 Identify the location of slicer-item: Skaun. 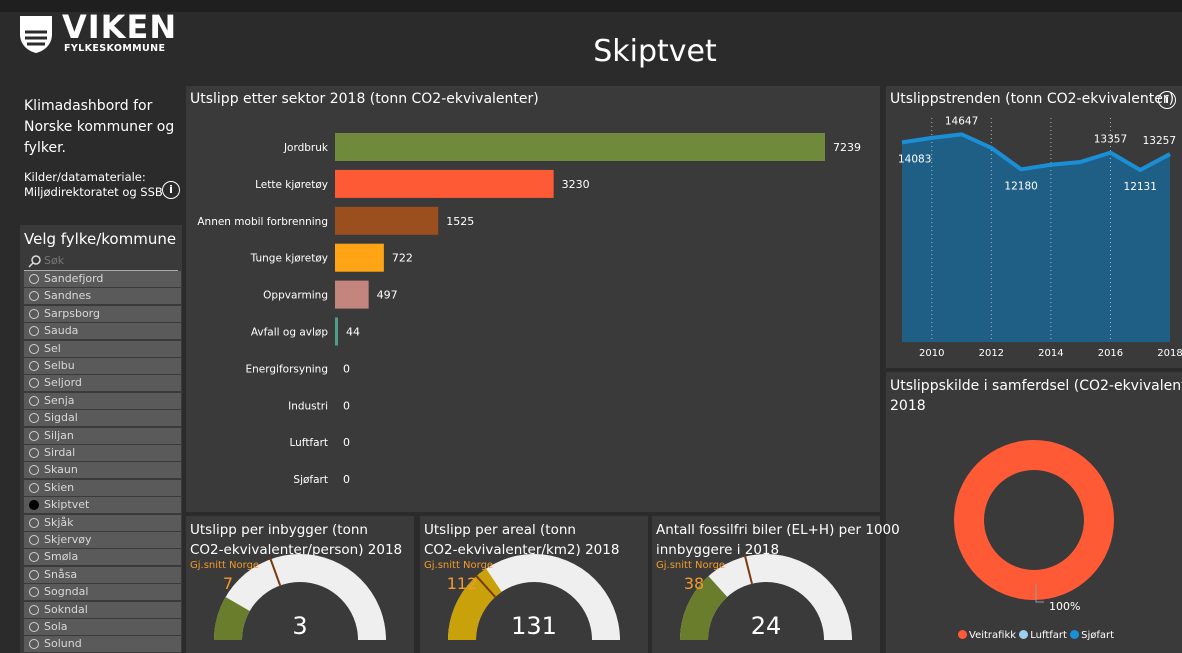
(102, 470).